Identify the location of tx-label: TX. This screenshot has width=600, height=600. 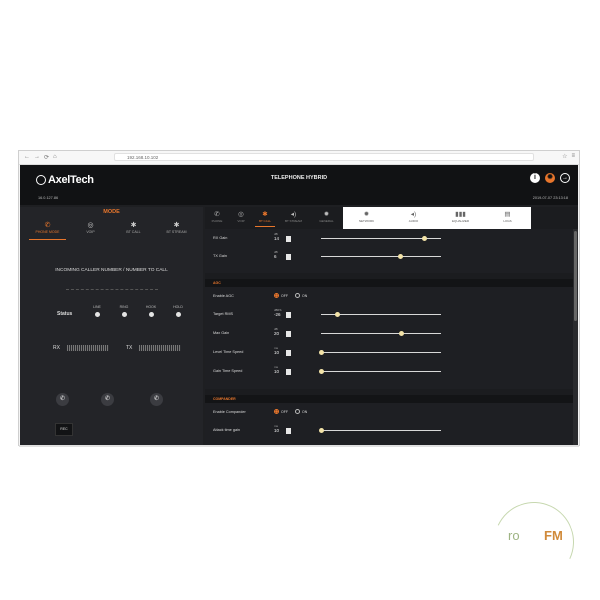
(129, 348).